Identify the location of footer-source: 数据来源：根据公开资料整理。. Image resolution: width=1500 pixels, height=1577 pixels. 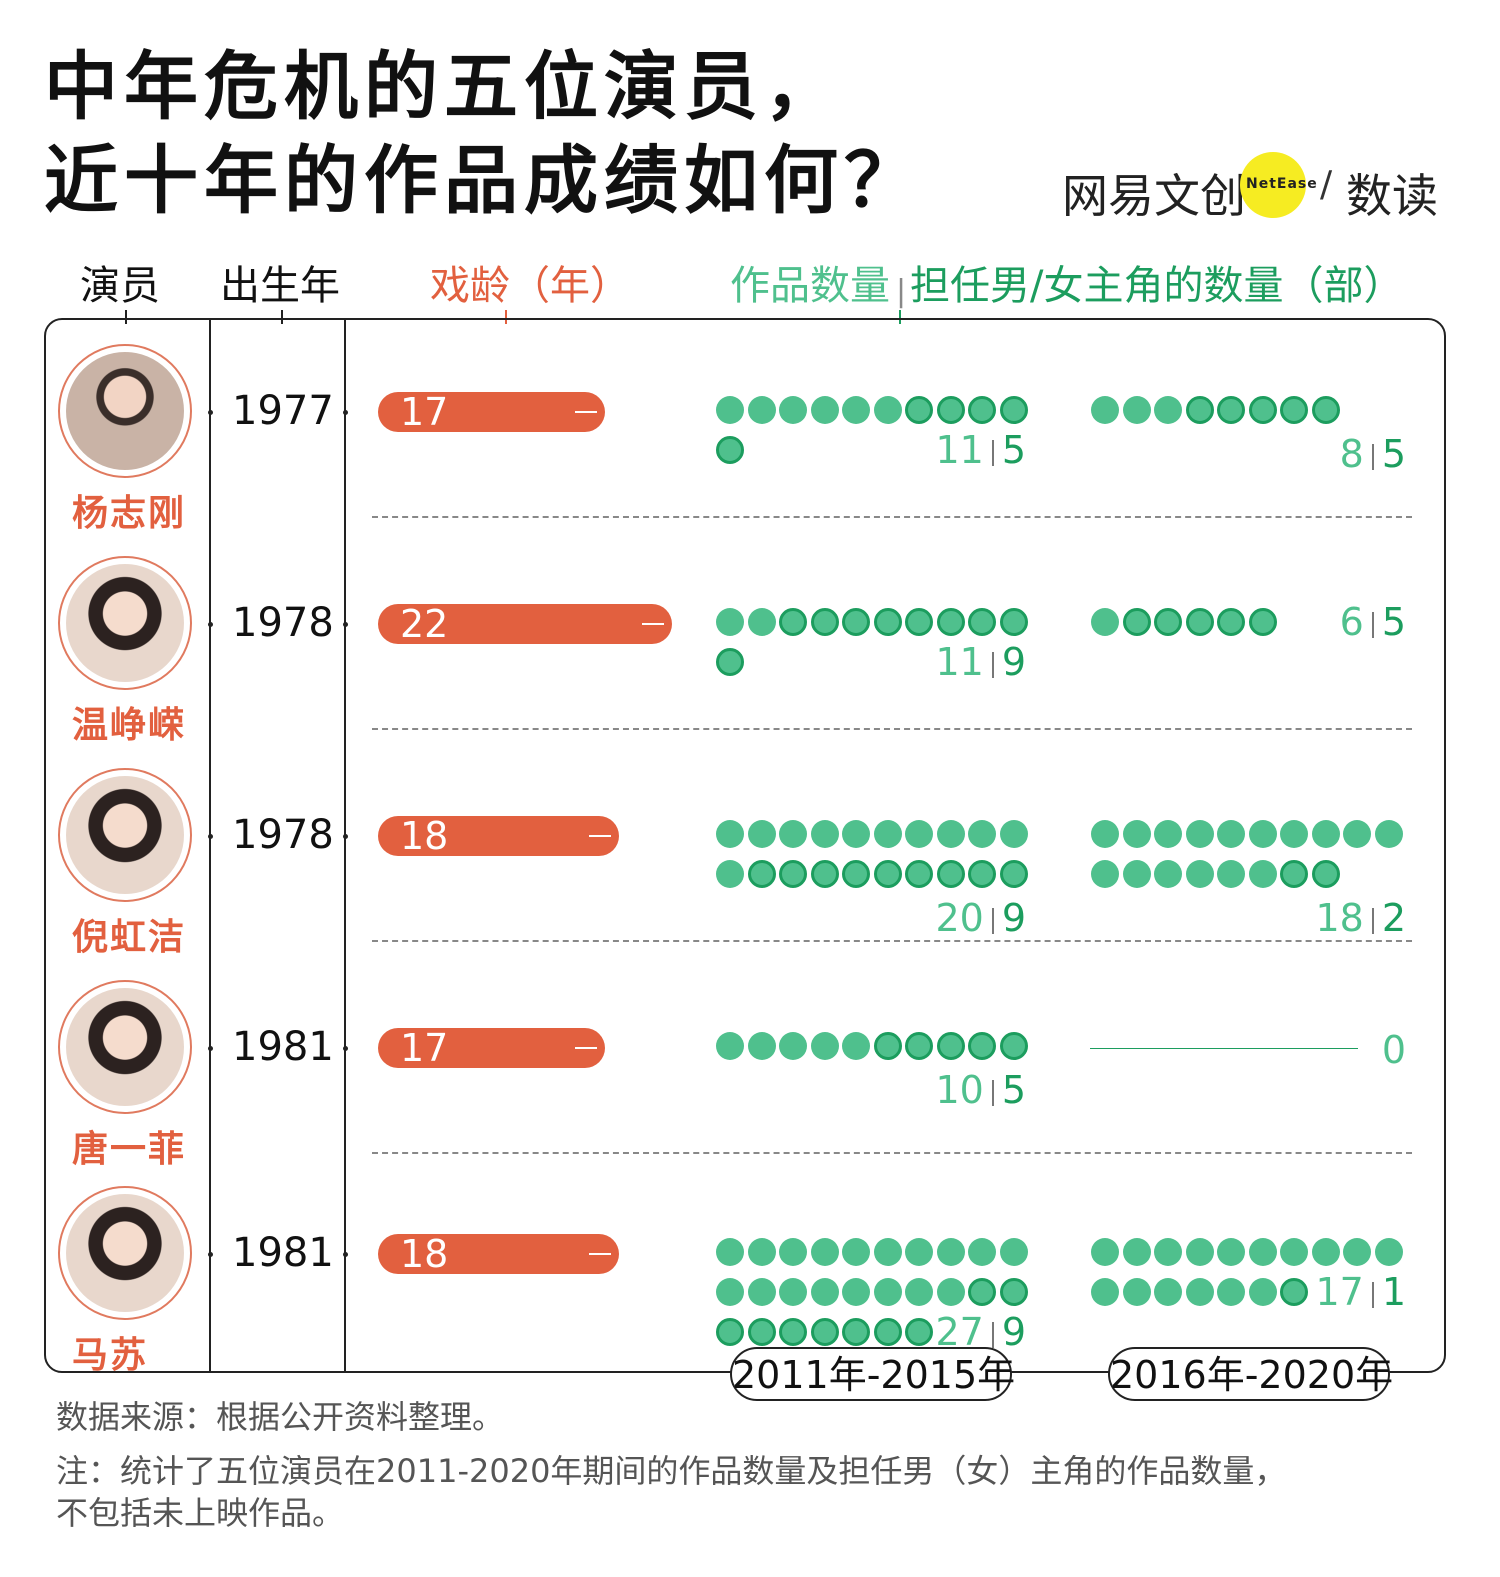
(280, 1417).